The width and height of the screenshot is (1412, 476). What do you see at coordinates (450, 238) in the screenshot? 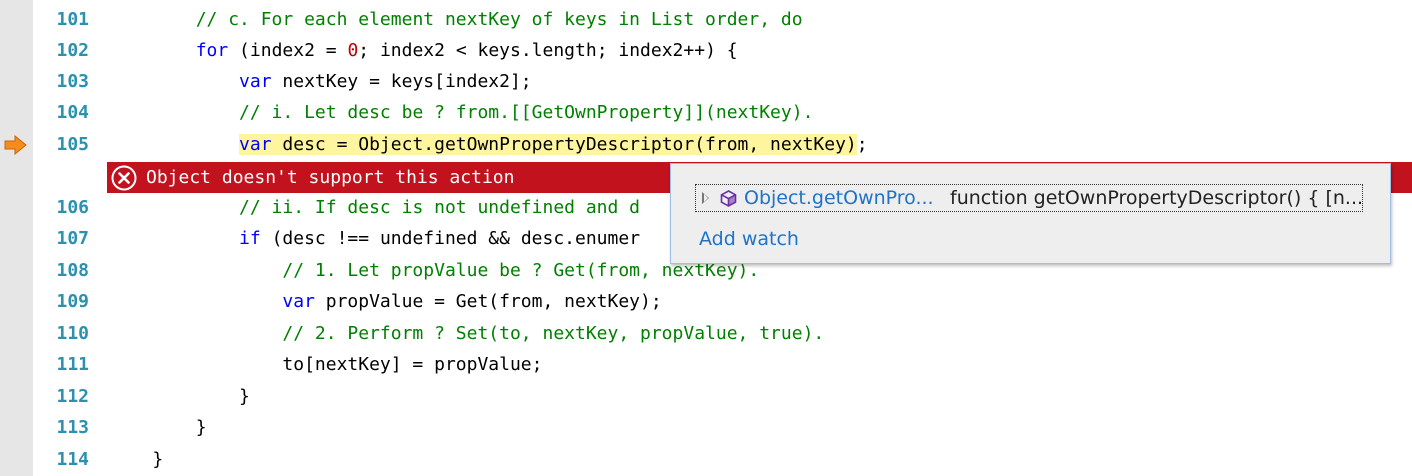
I see `code-token: (desc !== undefined && desc.enumer` at bounding box center [450, 238].